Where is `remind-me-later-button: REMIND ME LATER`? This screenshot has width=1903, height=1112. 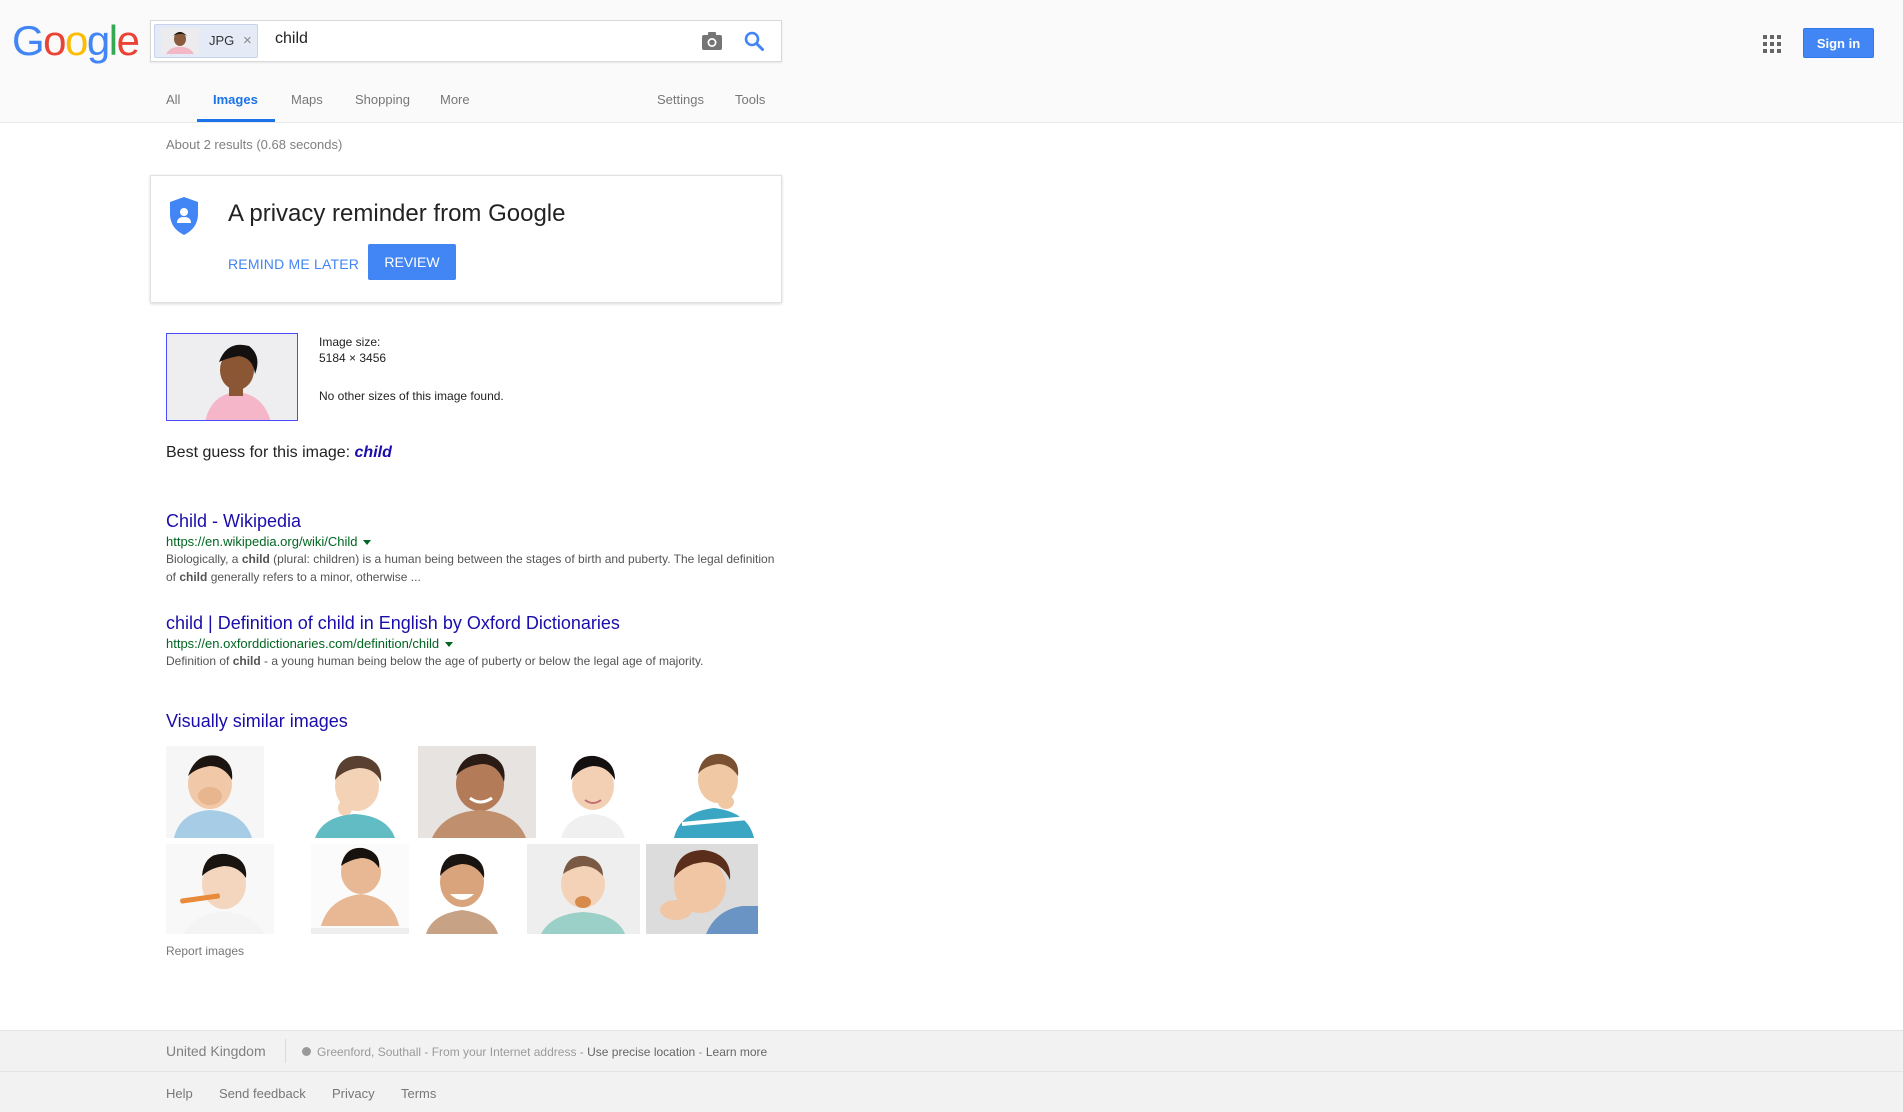 remind-me-later-button: REMIND ME LATER is located at coordinates (293, 264).